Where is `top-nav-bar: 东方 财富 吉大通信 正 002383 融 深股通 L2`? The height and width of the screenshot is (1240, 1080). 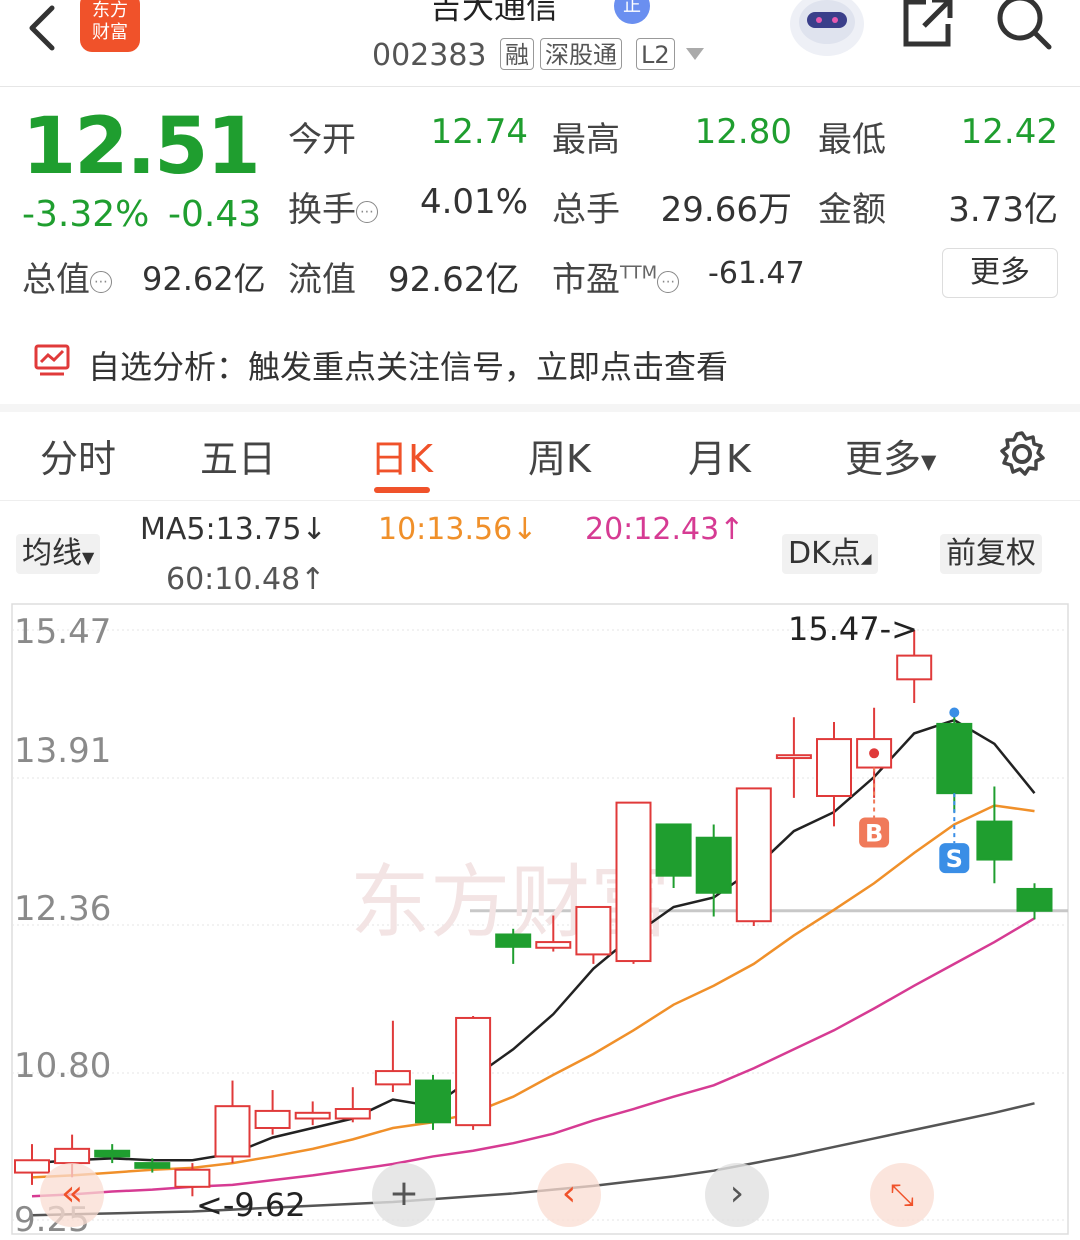
top-nav-bar: 东方 财富 吉大通信 正 002383 融 深股通 L2 is located at coordinates (540, 43).